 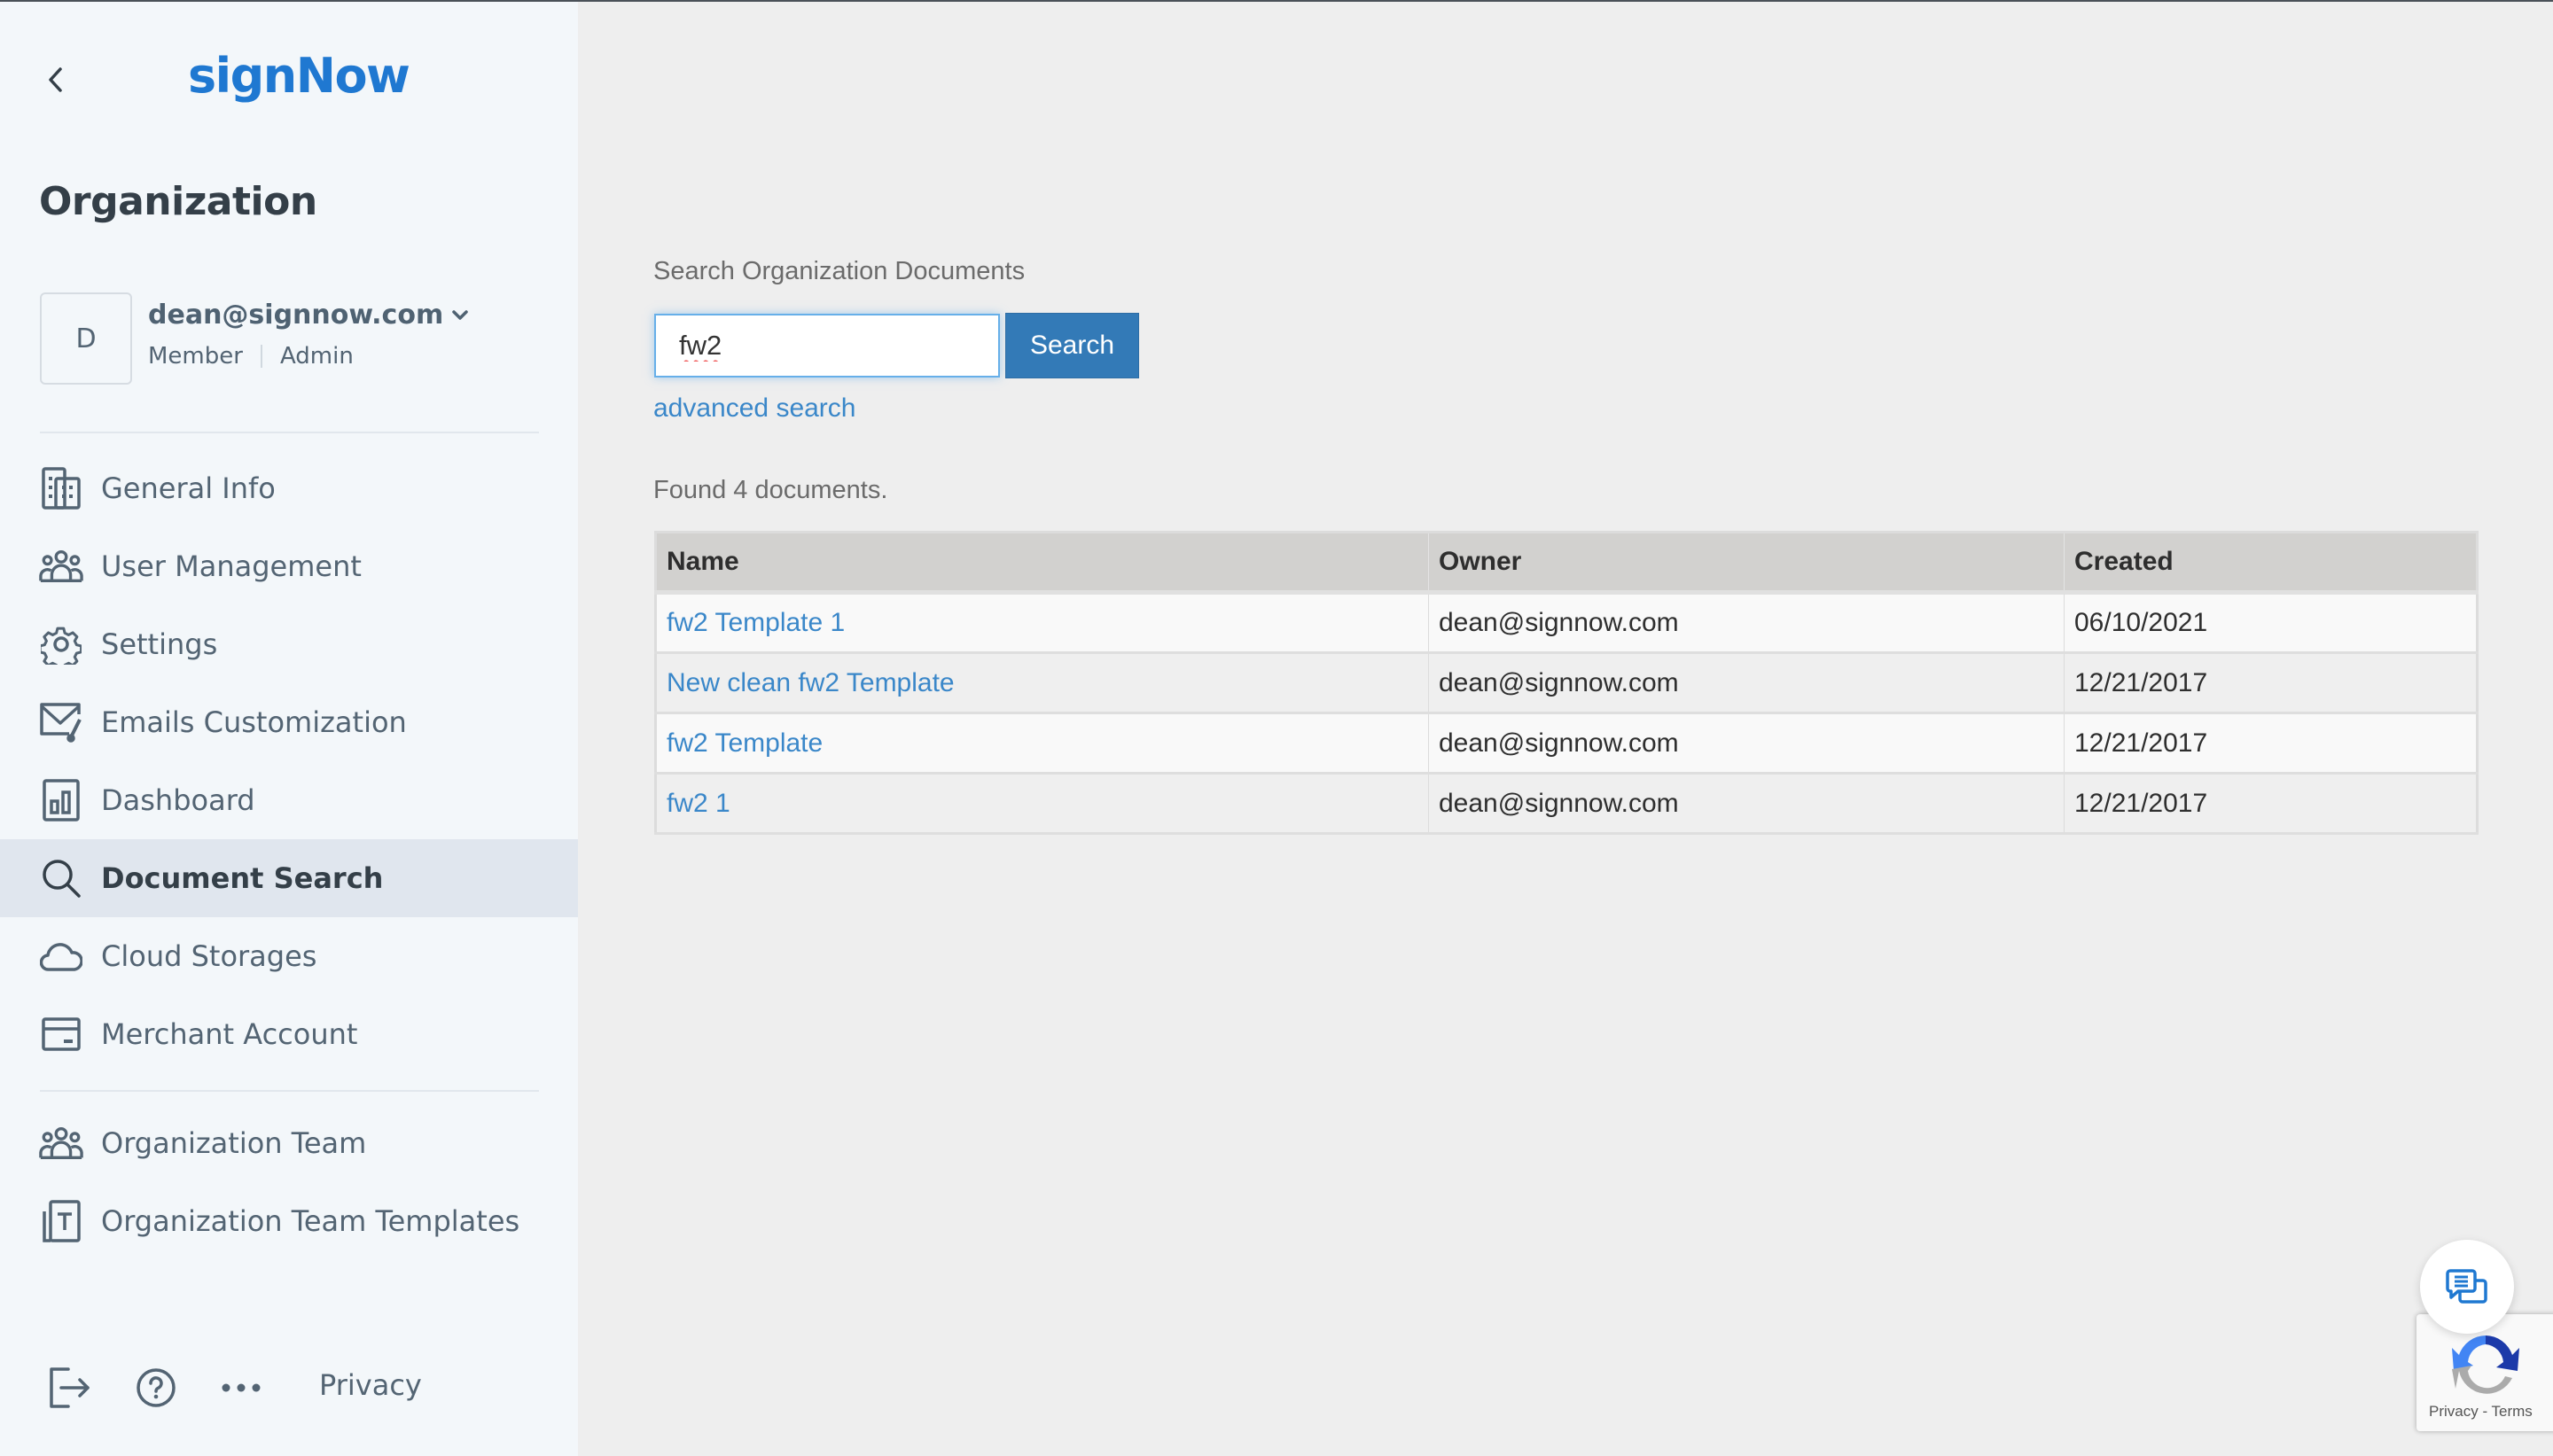 I want to click on logout-button, so click(x=69, y=1388).